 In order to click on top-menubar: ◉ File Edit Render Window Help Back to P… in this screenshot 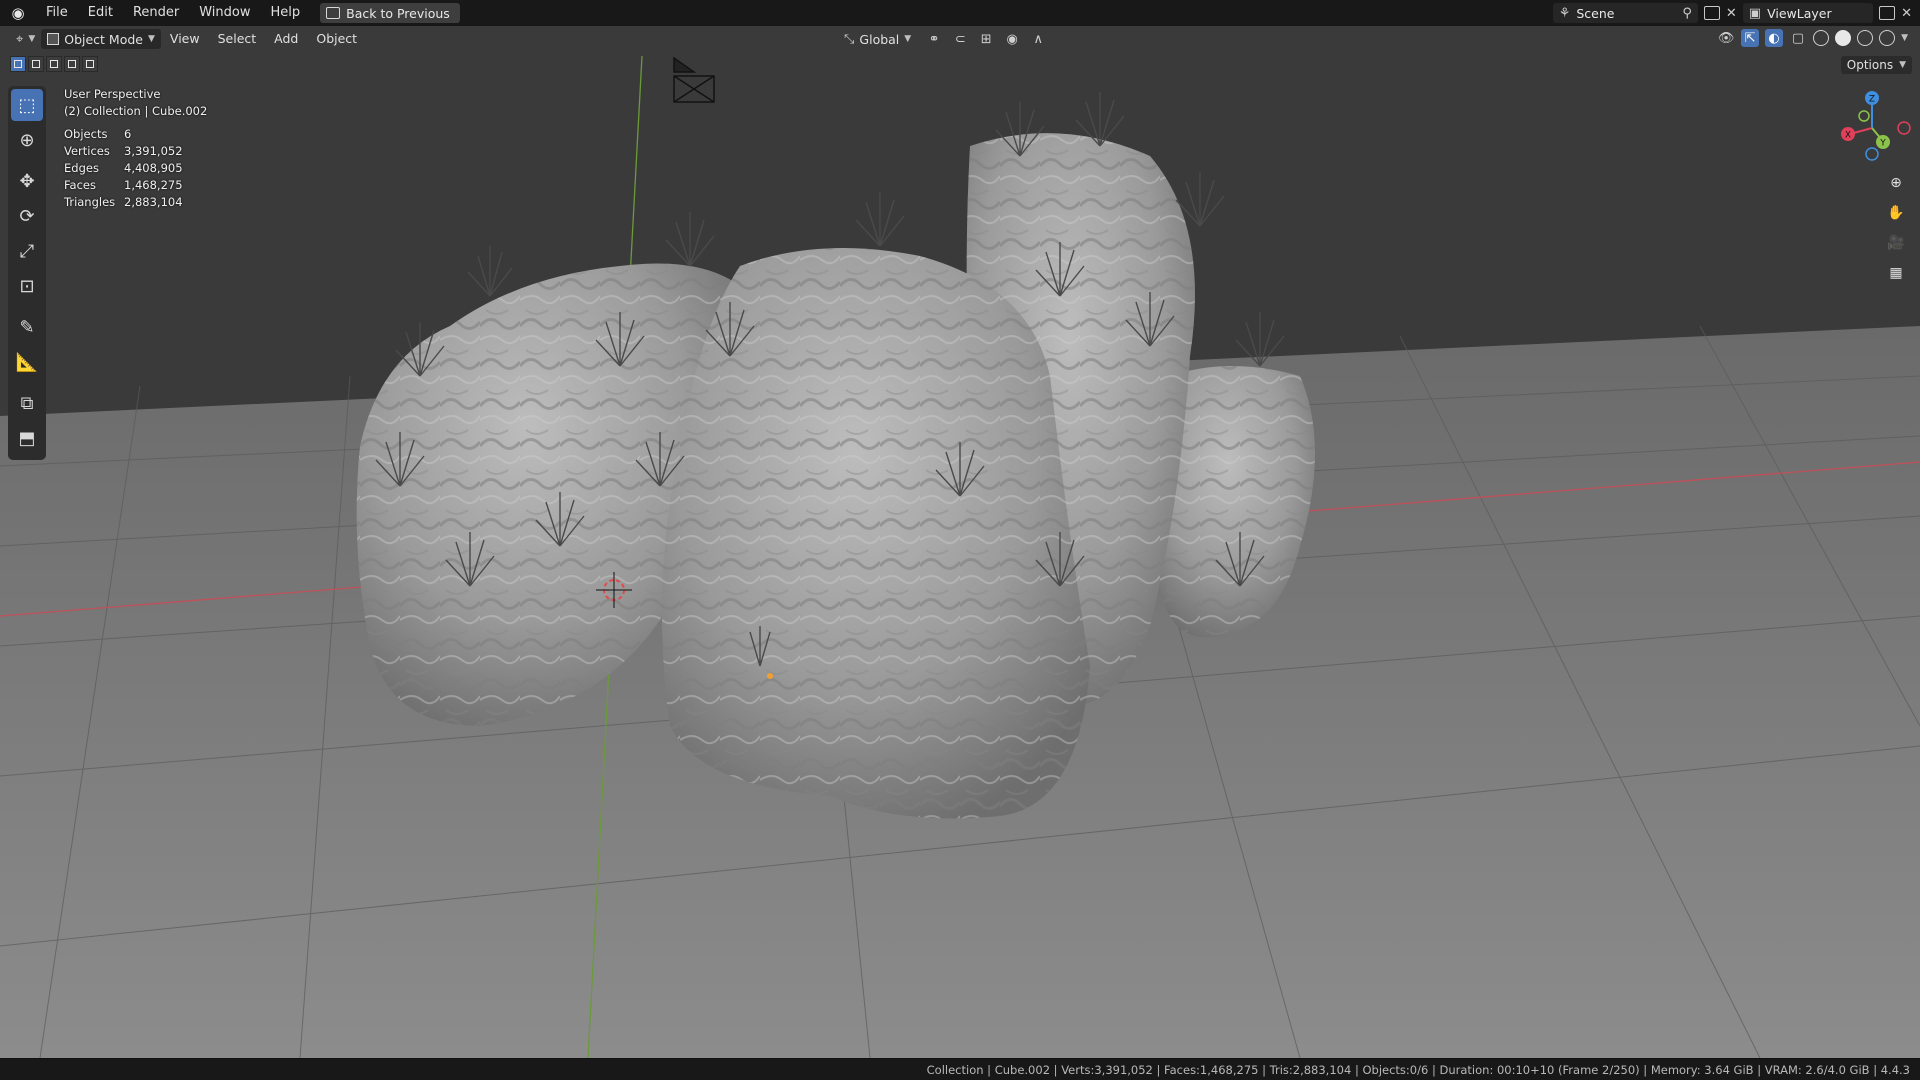, I will do `click(960, 13)`.